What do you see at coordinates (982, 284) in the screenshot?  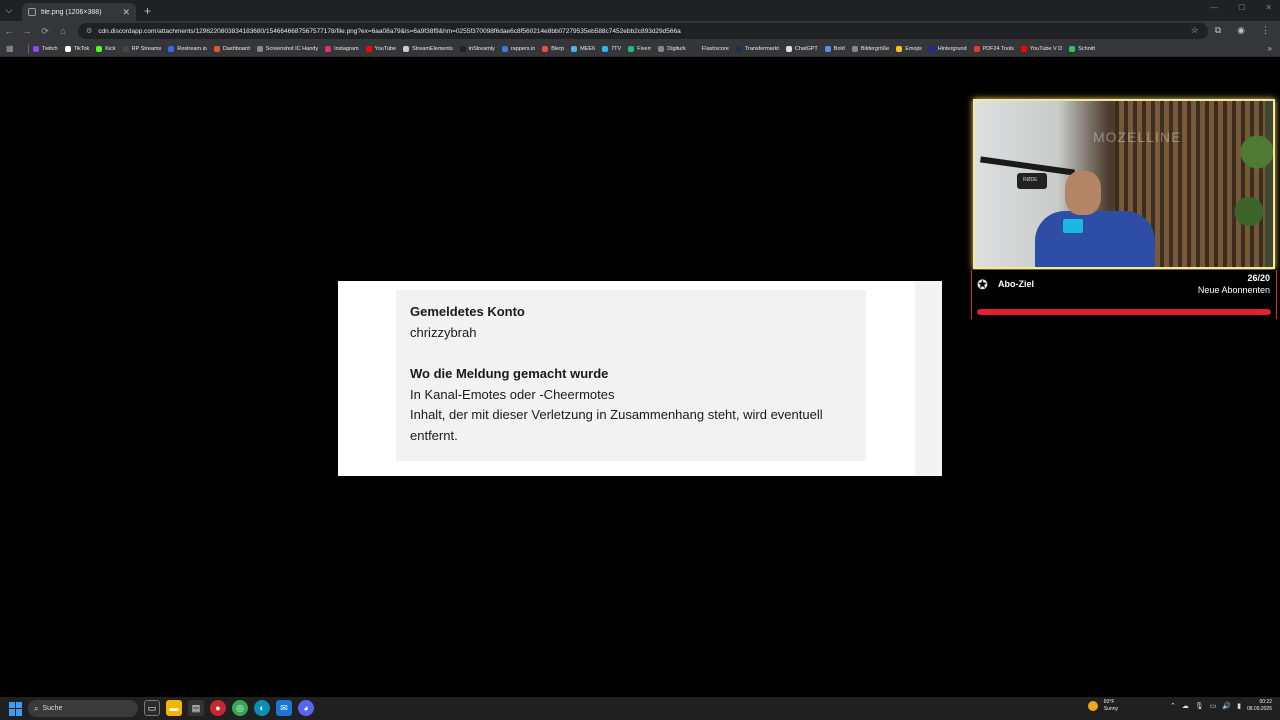 I see `goal-star-icon: ✪` at bounding box center [982, 284].